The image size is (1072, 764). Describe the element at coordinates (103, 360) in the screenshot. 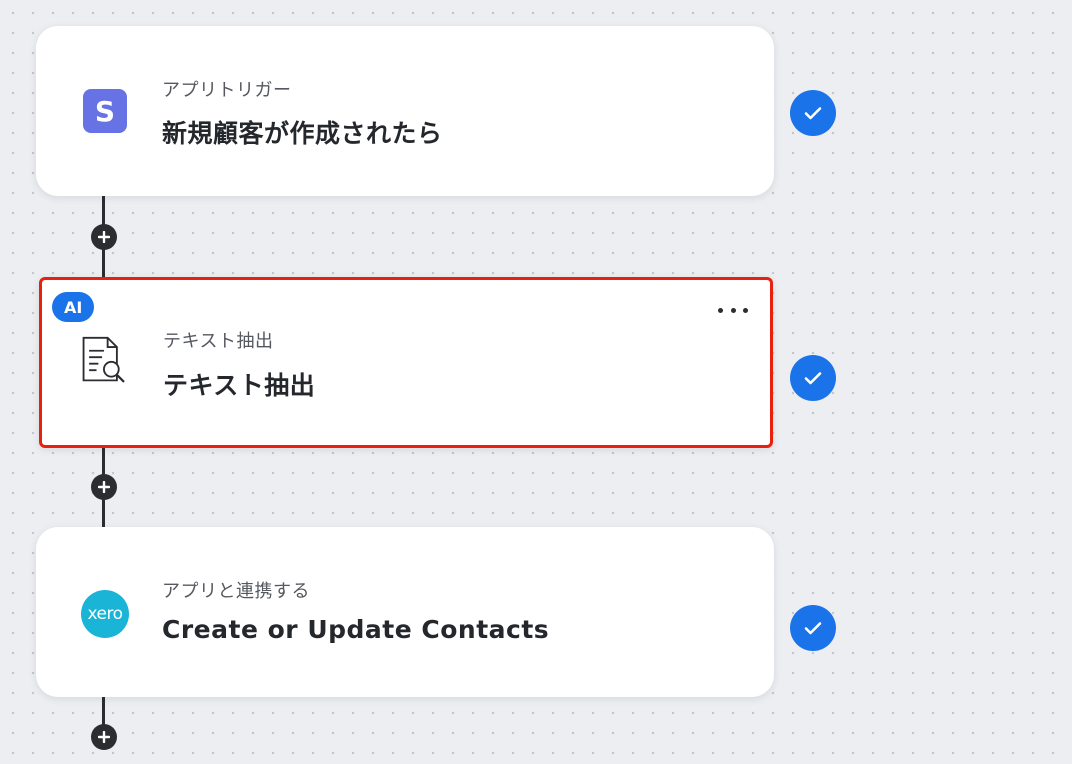

I see `document-search-icon` at that location.